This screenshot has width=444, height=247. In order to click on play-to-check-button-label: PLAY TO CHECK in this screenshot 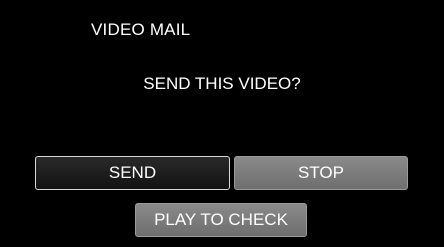, I will do `click(221, 219)`.